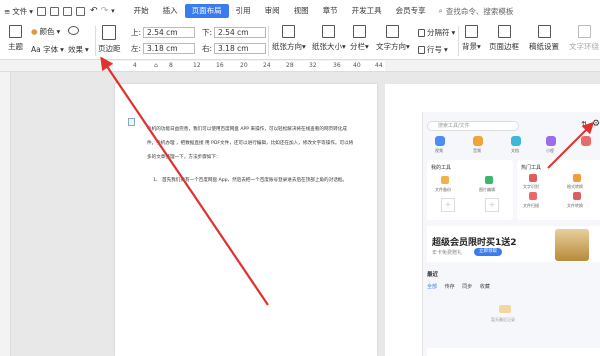 The width and height of the screenshot is (600, 356). What do you see at coordinates (571, 145) in the screenshot?
I see `arrow-to-settings` at bounding box center [571, 145].